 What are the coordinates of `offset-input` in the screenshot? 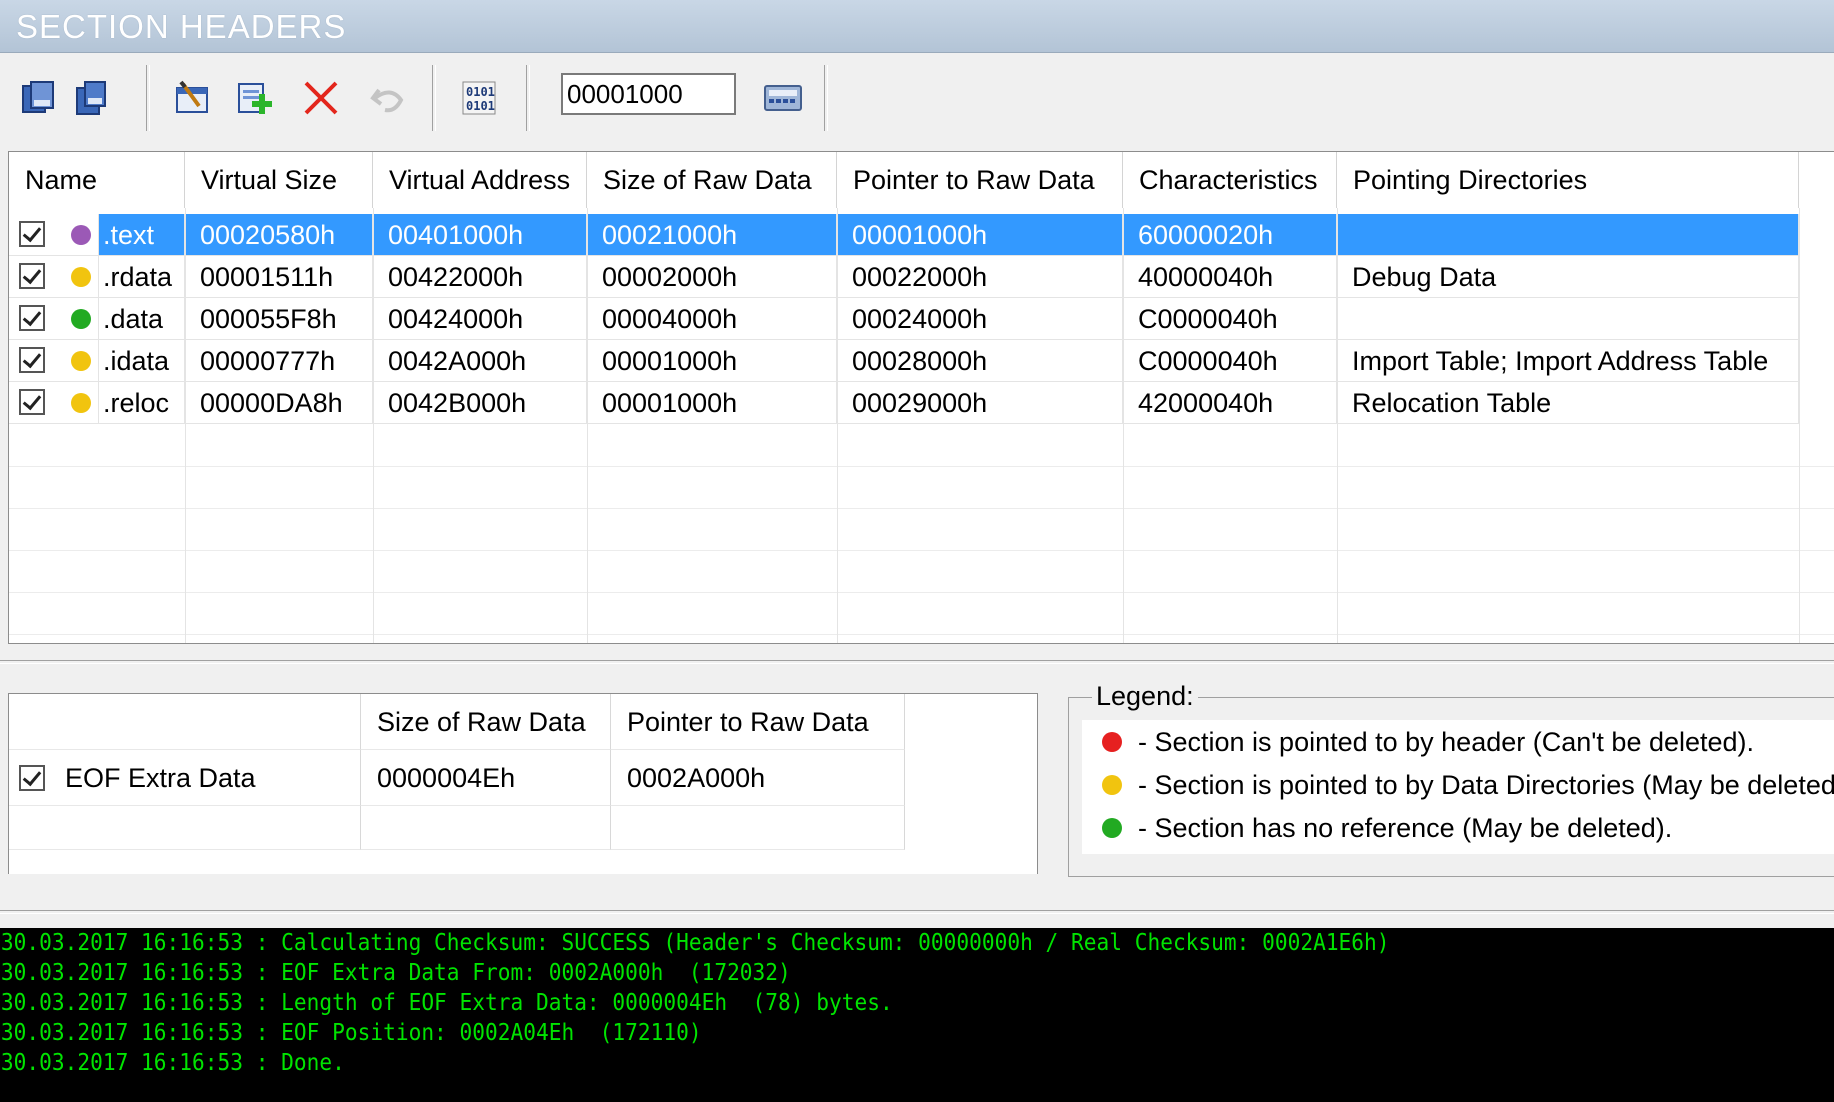 It's located at (648, 94).